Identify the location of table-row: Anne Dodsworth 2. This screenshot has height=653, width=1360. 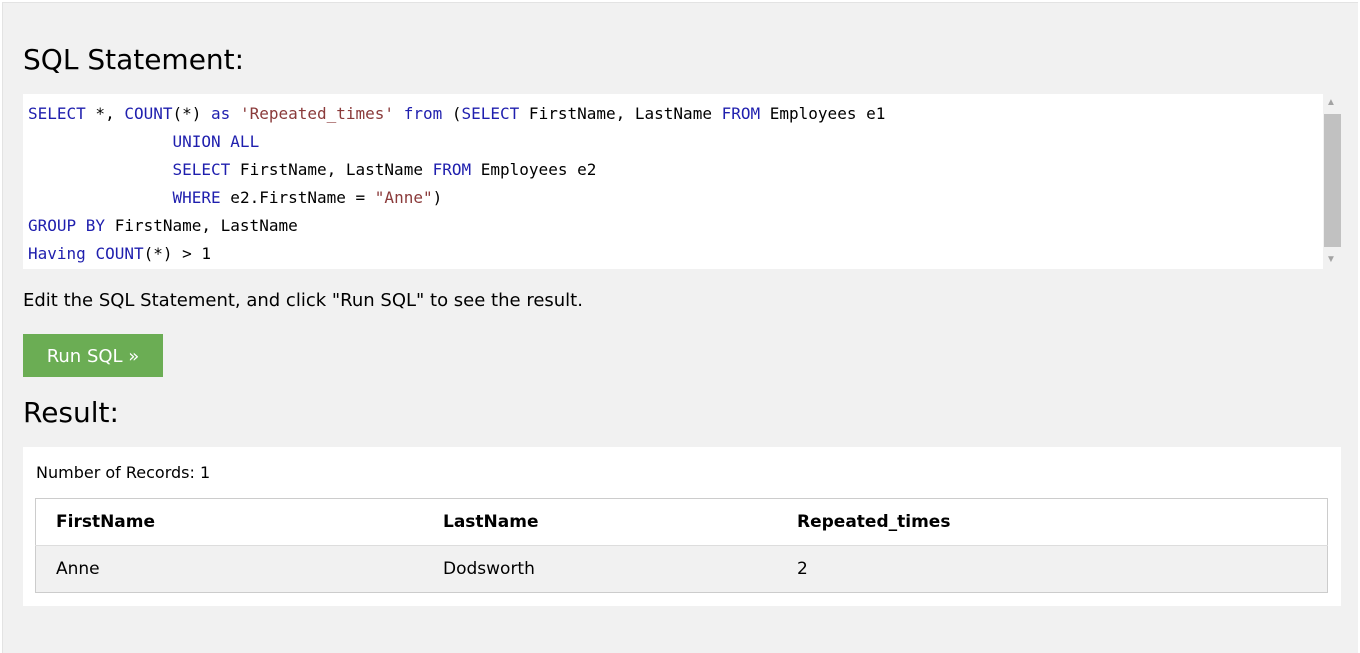
(681, 569).